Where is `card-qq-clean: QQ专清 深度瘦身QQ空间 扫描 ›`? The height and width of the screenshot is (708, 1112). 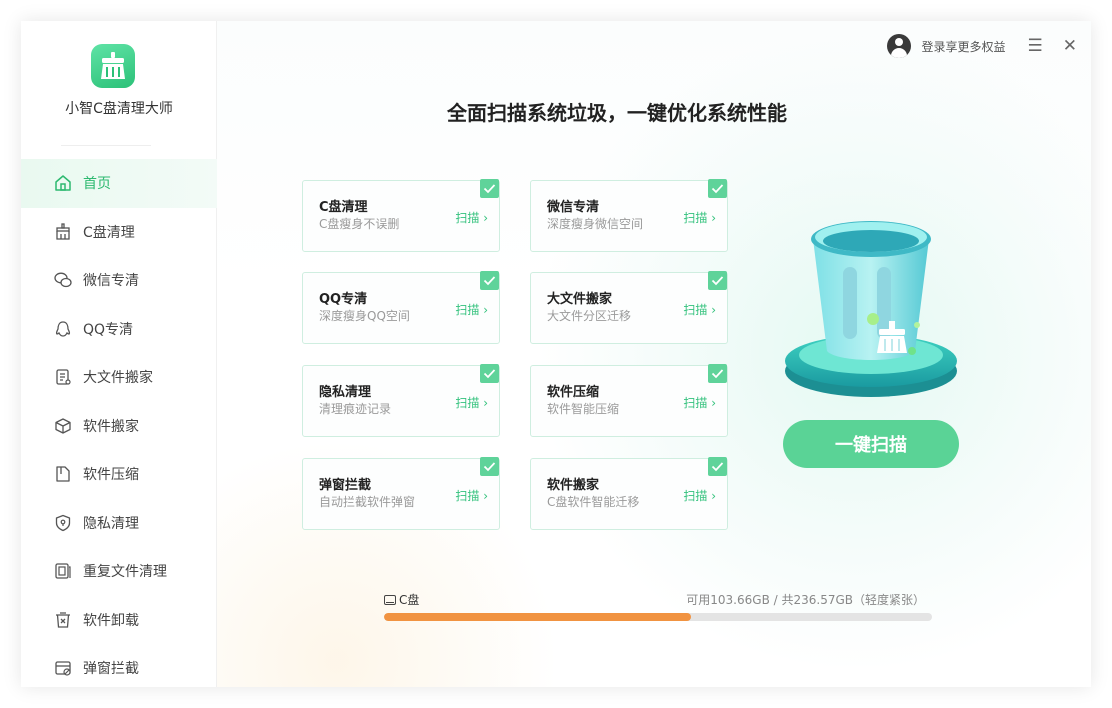
card-qq-clean: QQ专清 深度瘦身QQ空间 扫描 › is located at coordinates (401, 307).